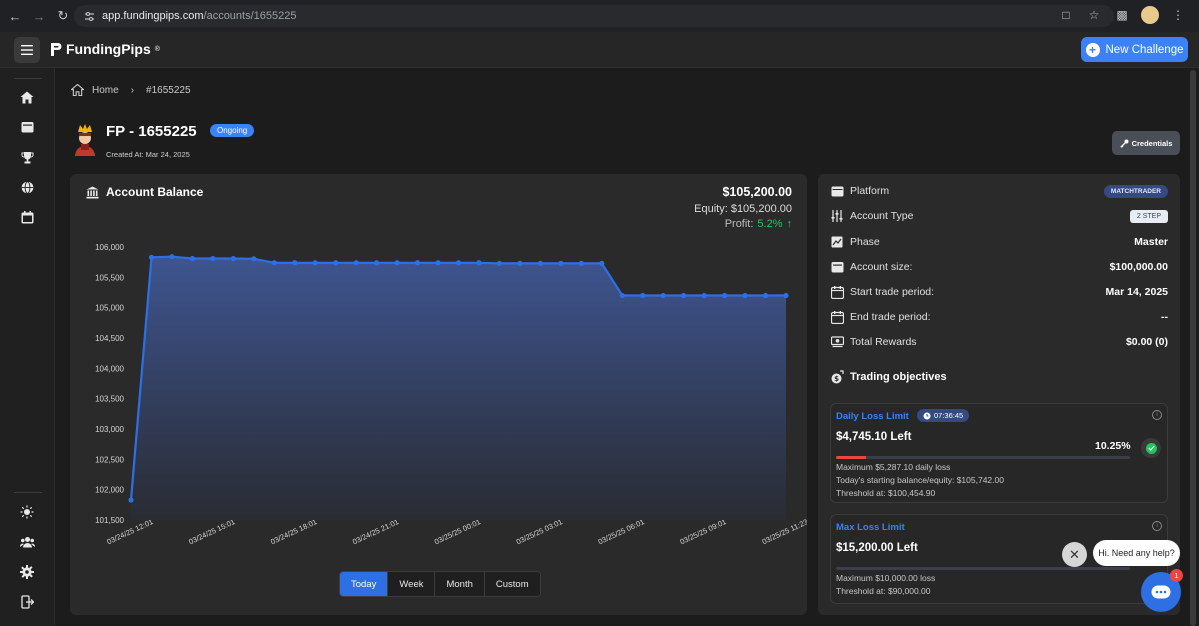  I want to click on period-selector: Today Week Month Custom, so click(440, 584).